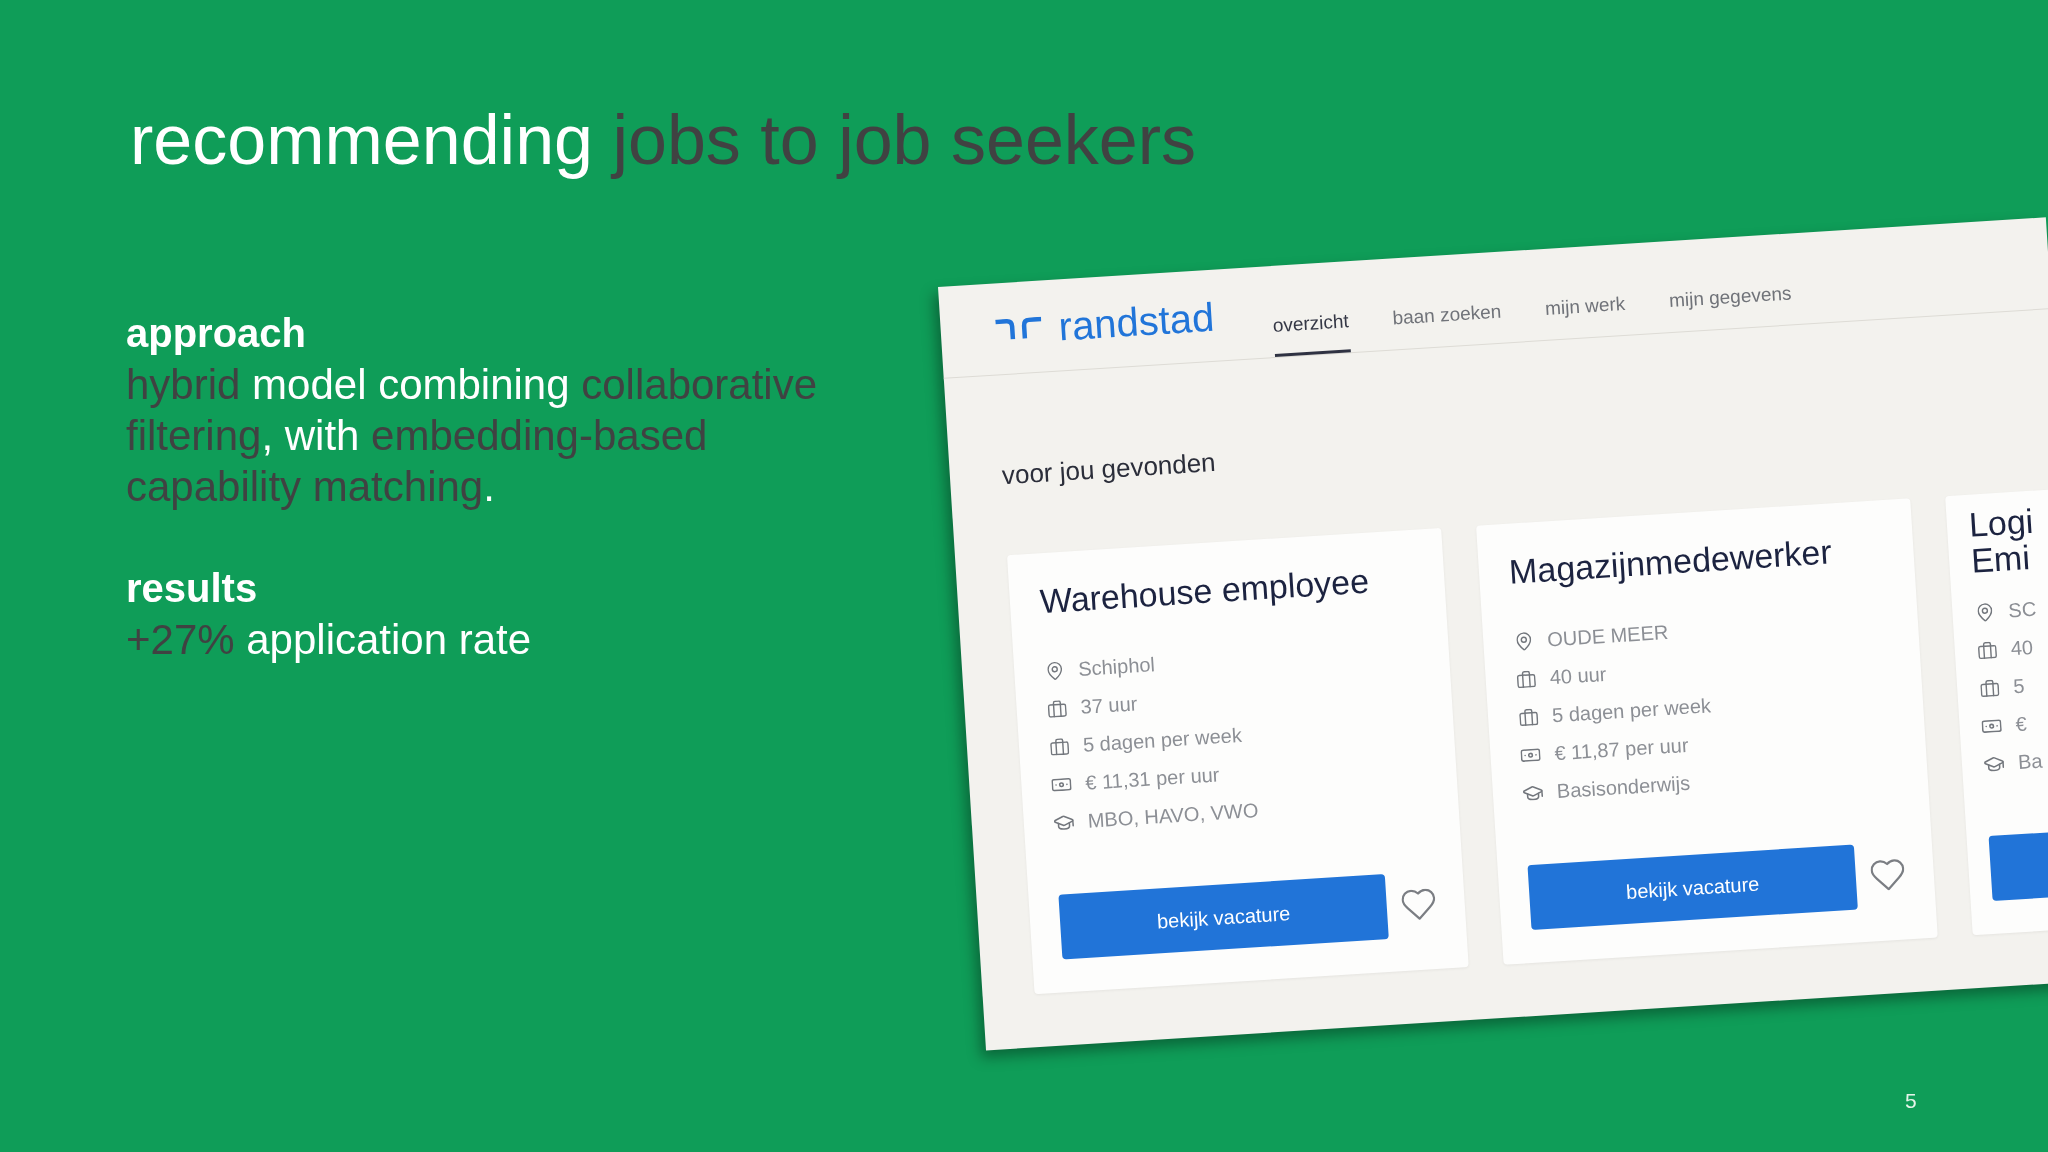 This screenshot has width=2048, height=1152. Describe the element at coordinates (216, 333) in the screenshot. I see `section-heading: approach` at that location.